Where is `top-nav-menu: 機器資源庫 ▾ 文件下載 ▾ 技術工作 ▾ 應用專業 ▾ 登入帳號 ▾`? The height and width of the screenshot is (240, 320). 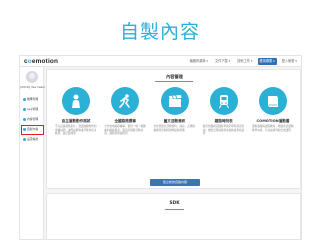
top-nav-menu: 機器資源庫 ▾ 文件下載 ▾ 技術工作 ▾ 應用專業 ▾ 登入帳號 ▾ is located at coordinates (243, 61).